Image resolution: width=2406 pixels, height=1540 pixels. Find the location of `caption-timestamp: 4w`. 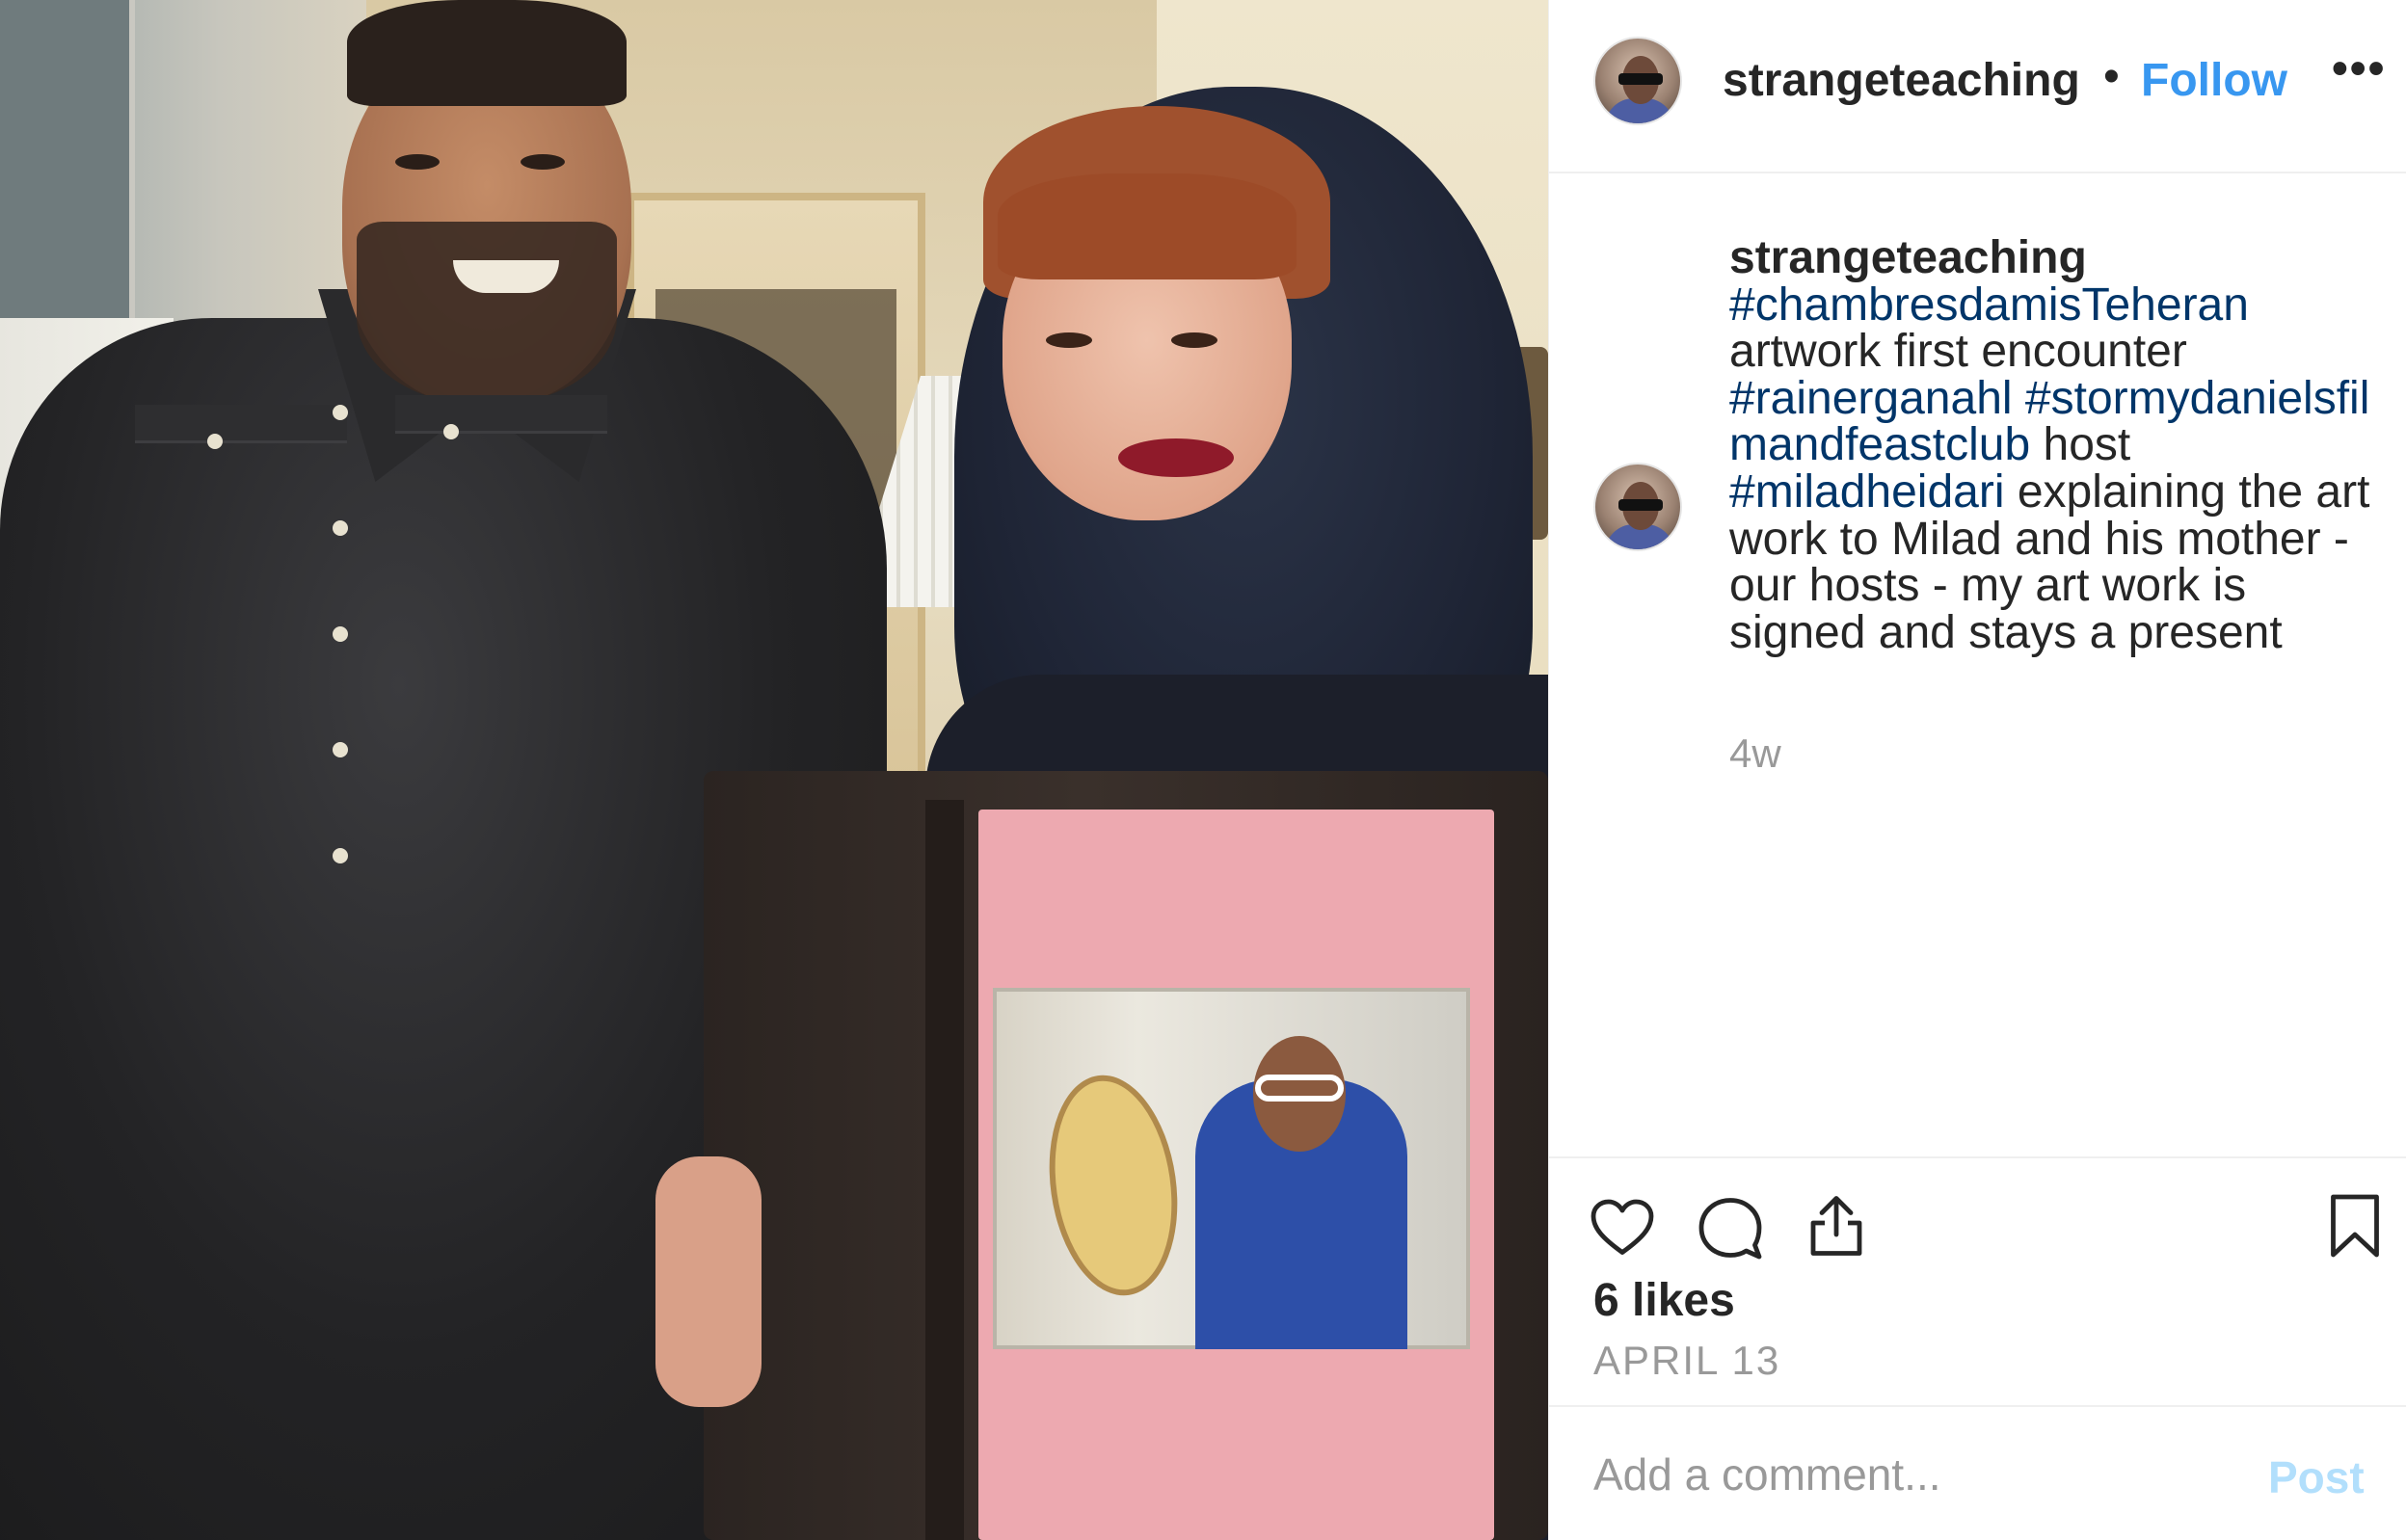

caption-timestamp: 4w is located at coordinates (1755, 753).